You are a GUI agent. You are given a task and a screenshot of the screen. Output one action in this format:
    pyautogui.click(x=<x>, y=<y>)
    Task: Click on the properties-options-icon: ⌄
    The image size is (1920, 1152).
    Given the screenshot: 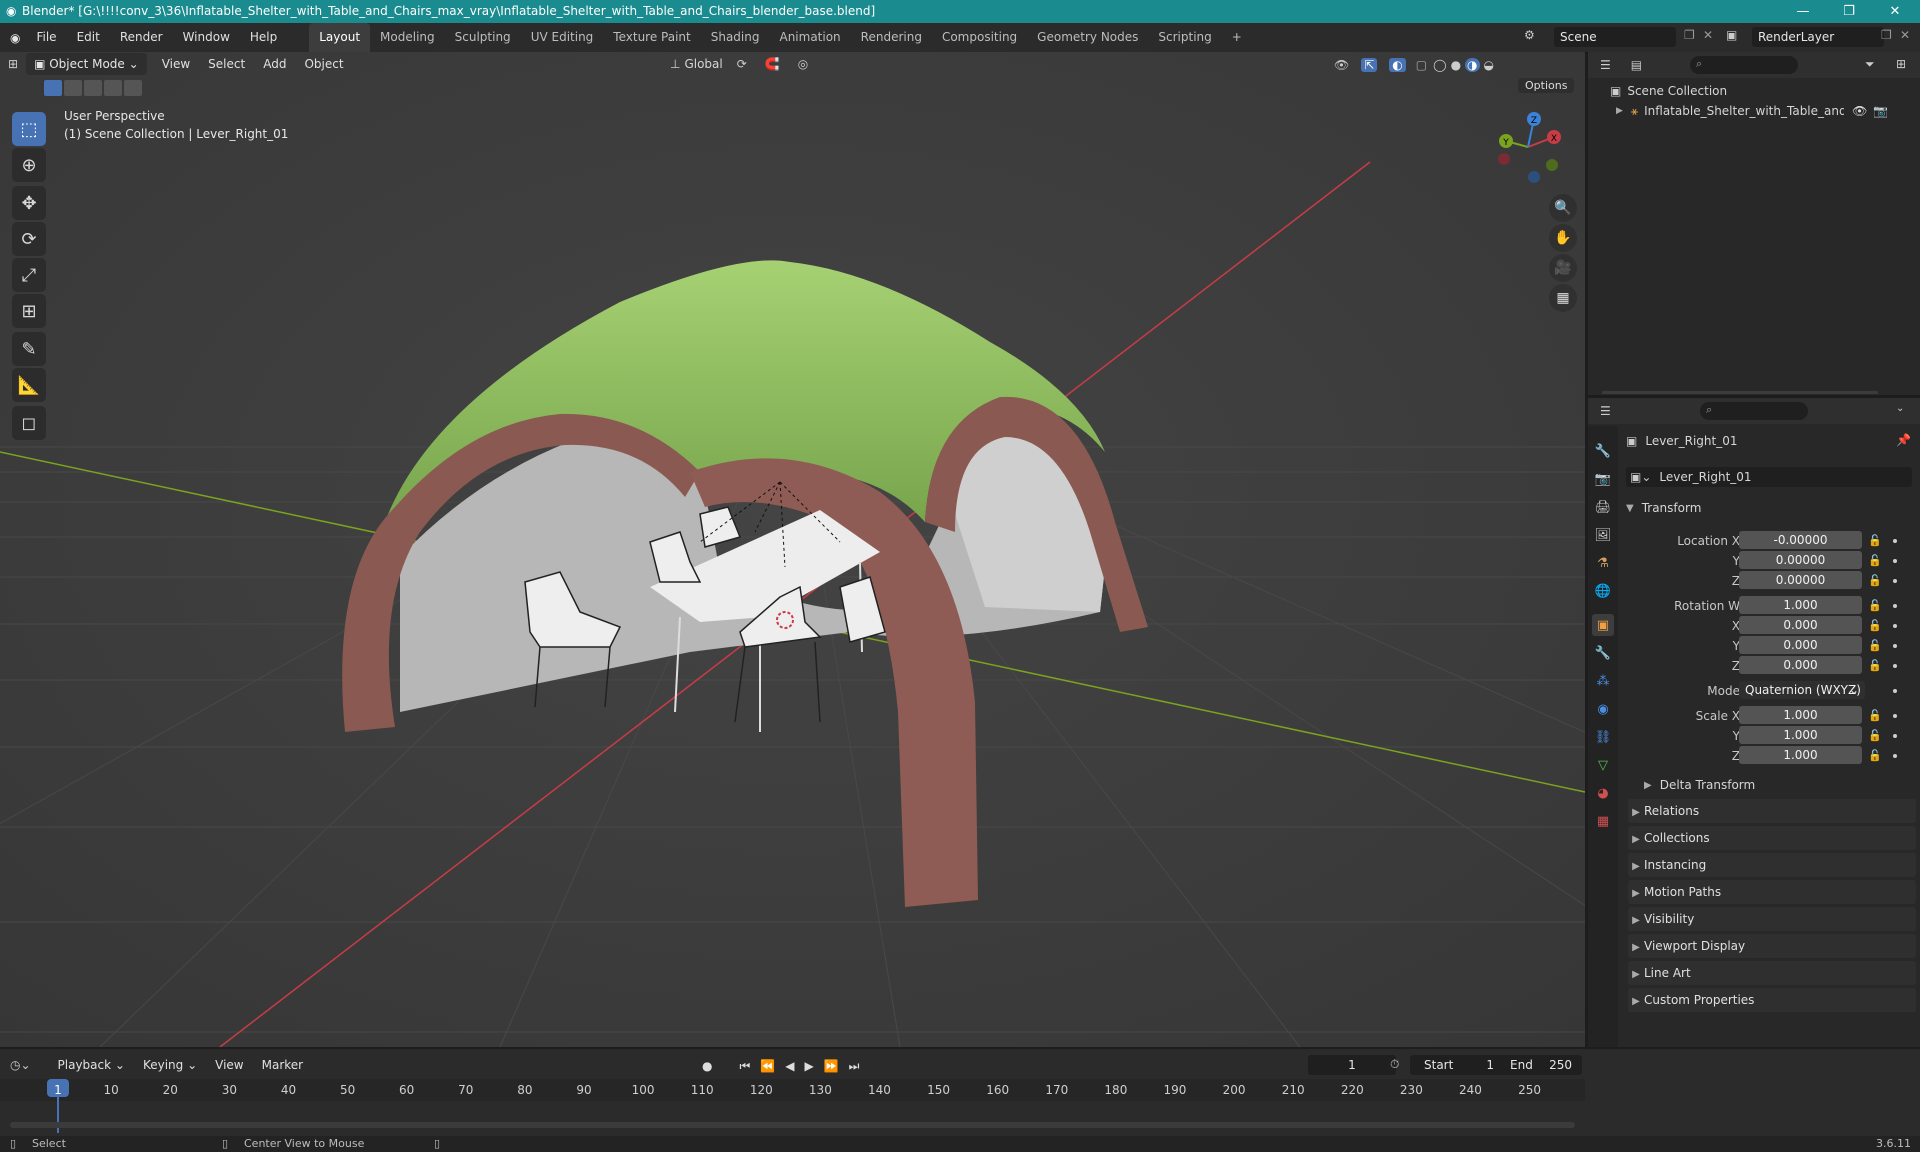 What is the action you would take?
    pyautogui.click(x=1900, y=408)
    